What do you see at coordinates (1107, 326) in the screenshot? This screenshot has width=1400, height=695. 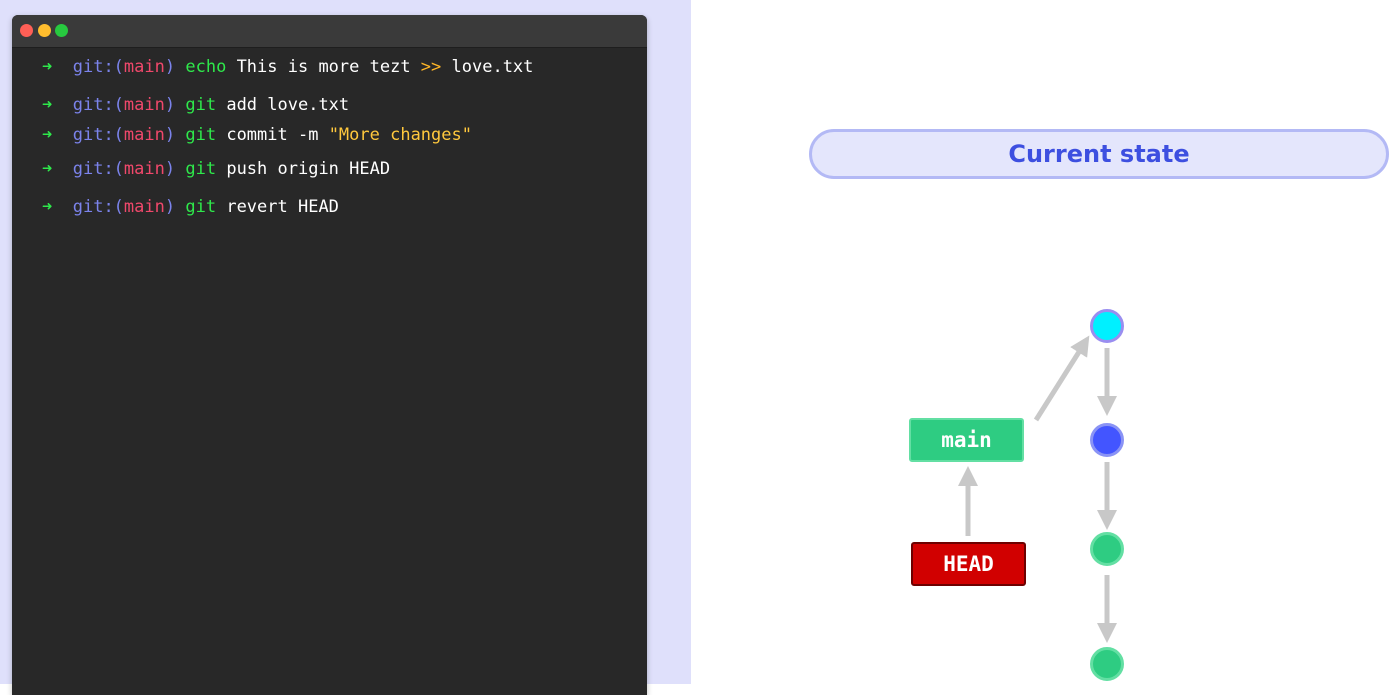 I see `commit-node-newest` at bounding box center [1107, 326].